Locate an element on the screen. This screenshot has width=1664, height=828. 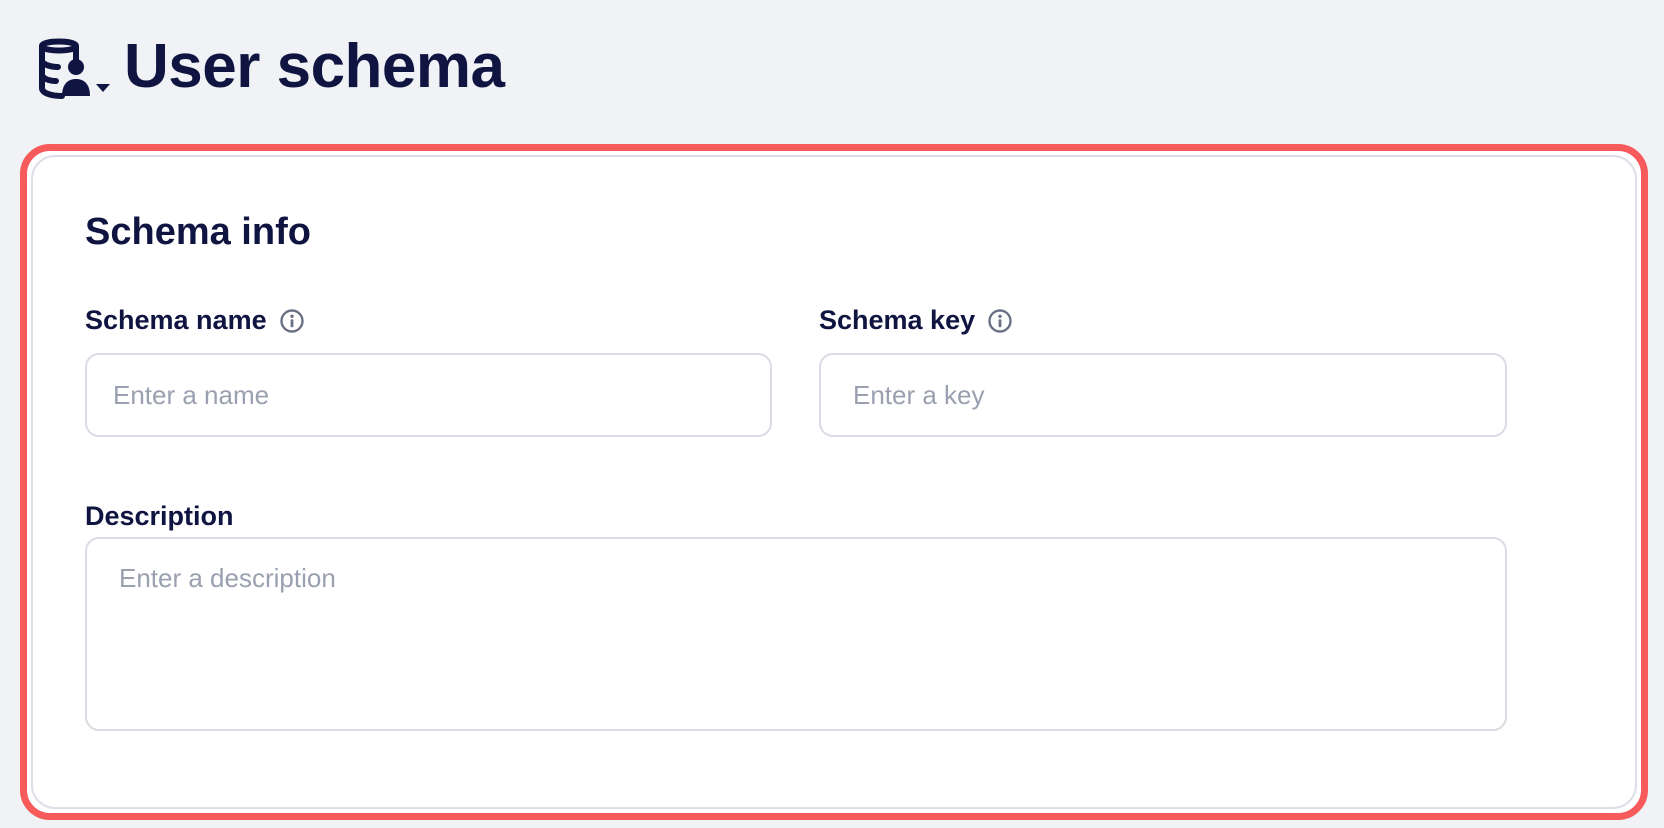
description-label: Description is located at coordinates (159, 516).